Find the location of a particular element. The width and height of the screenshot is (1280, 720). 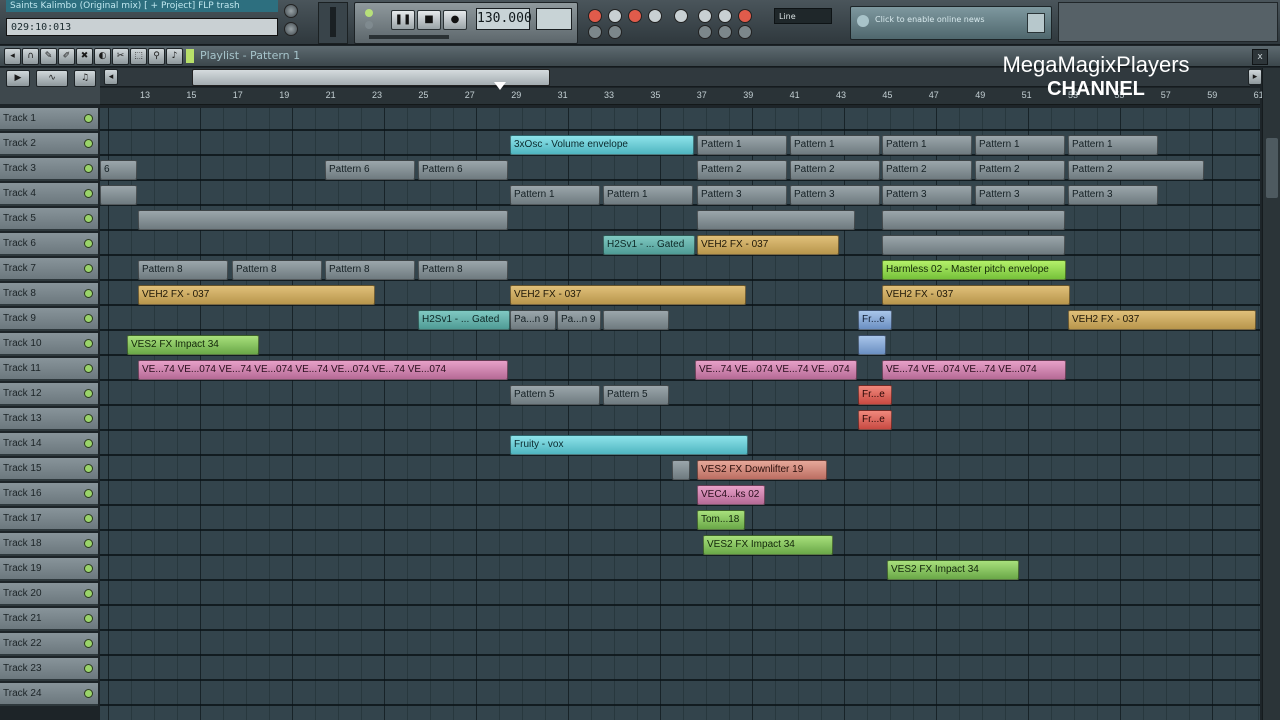

playlist-clip: Pattern 6 is located at coordinates (370, 170).